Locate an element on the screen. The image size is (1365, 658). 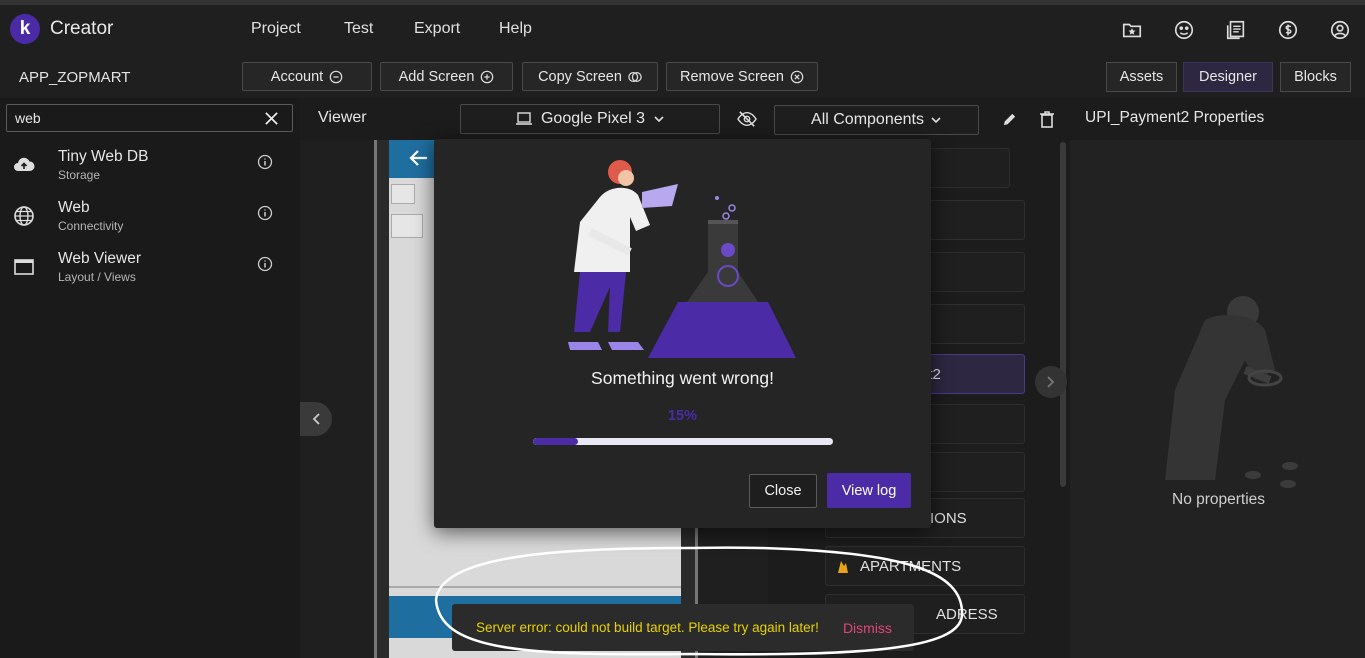
divider is located at coordinates (535, 587).